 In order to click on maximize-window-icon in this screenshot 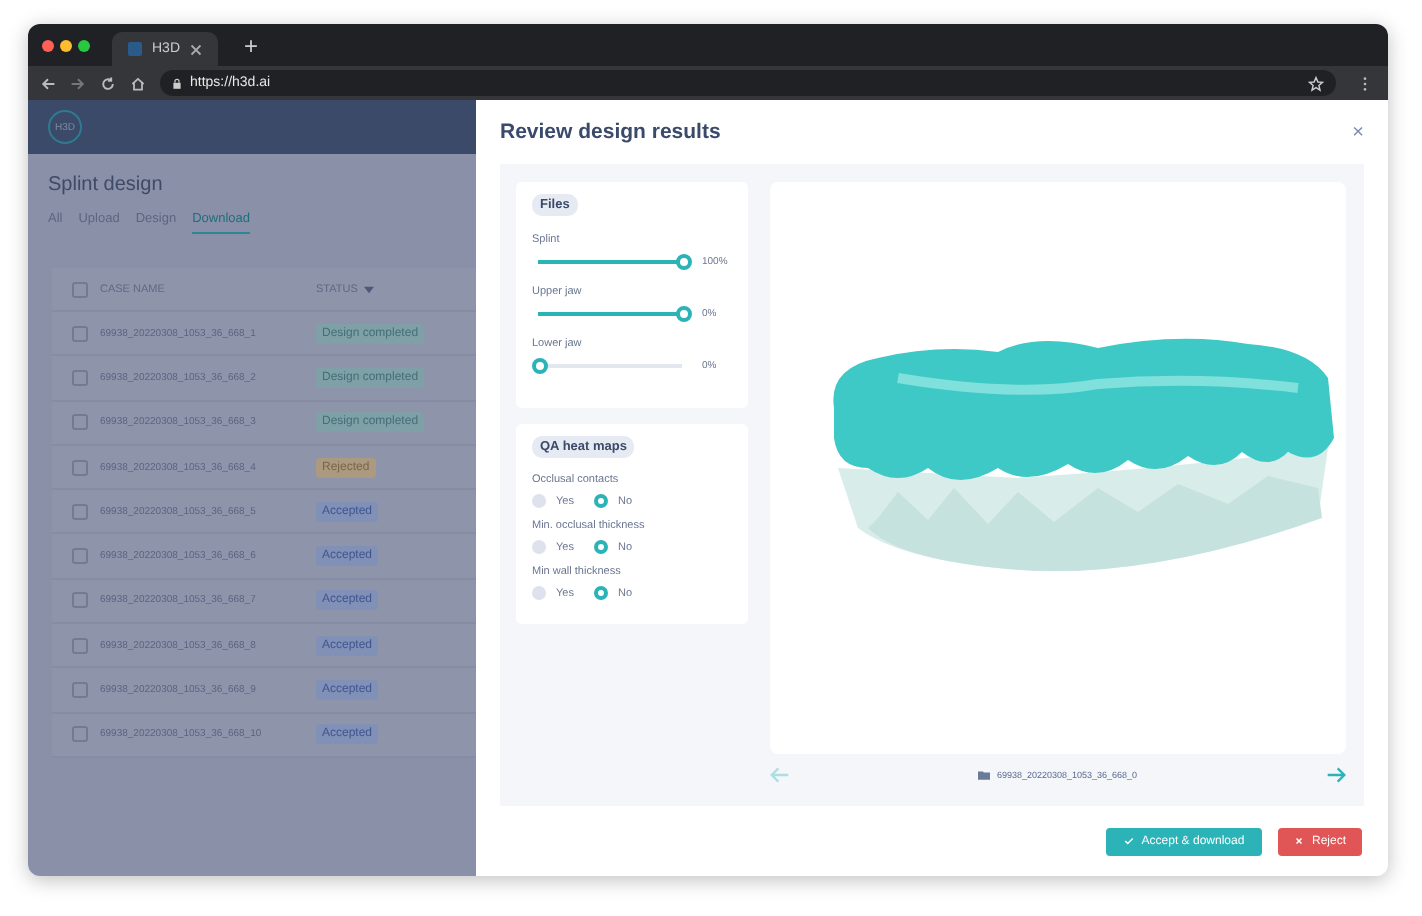, I will do `click(84, 45)`.